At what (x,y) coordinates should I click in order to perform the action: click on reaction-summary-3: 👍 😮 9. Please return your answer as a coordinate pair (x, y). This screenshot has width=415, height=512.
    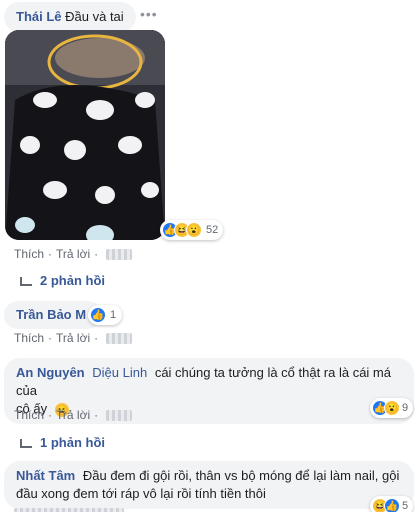
    Looking at the image, I should click on (392, 408).